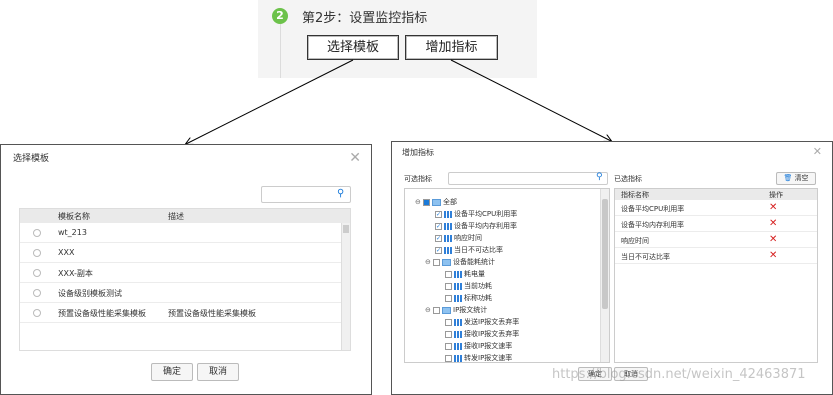 The width and height of the screenshot is (833, 395). What do you see at coordinates (446, 262) in the screenshot?
I see `folder-icon` at bounding box center [446, 262].